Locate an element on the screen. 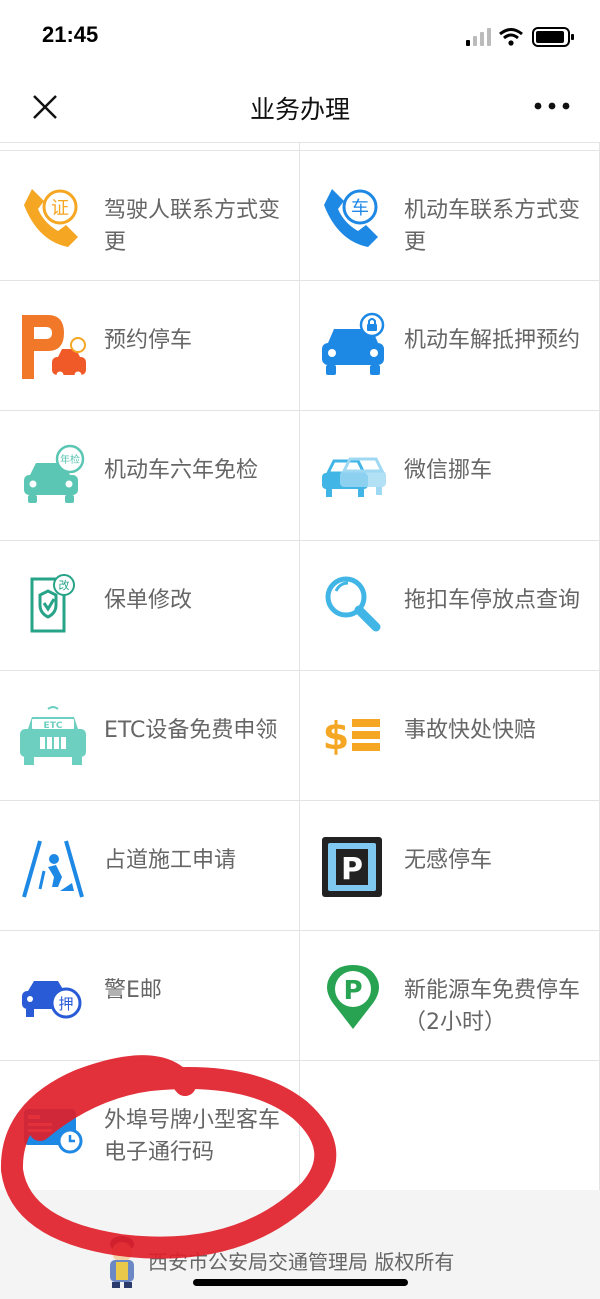  status-bar: 21:45 is located at coordinates (300, 35).